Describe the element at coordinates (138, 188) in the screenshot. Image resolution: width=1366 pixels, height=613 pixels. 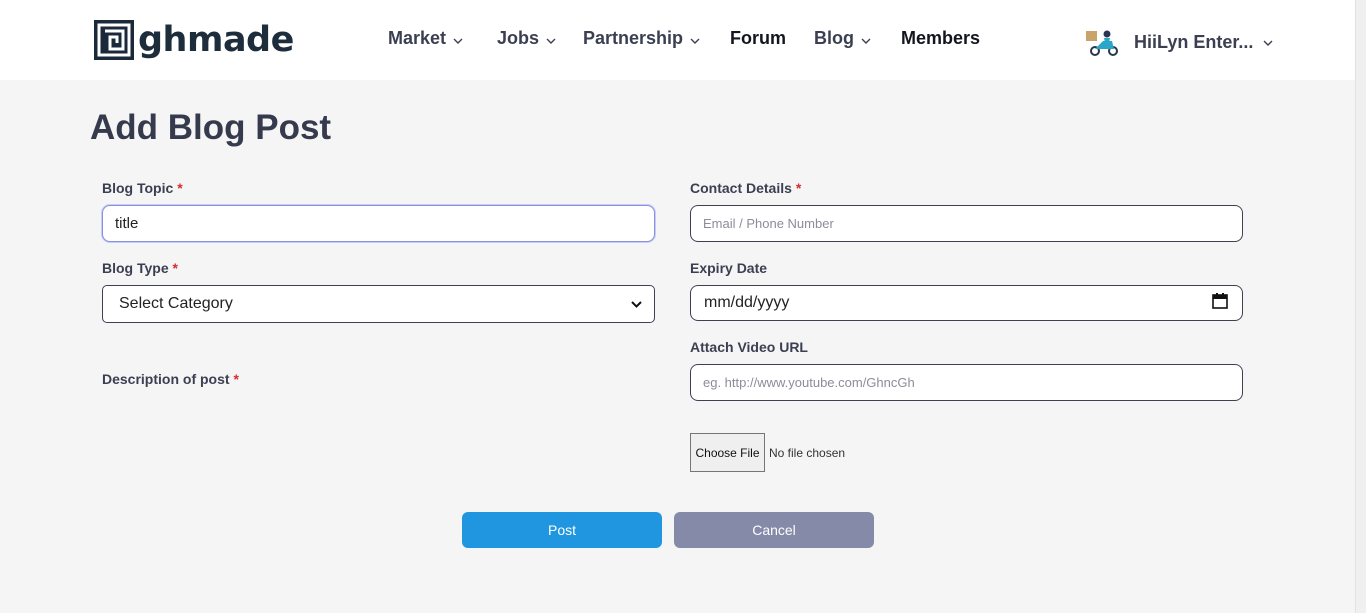
I see `blog-topic-label-text: Blog Topic` at that location.